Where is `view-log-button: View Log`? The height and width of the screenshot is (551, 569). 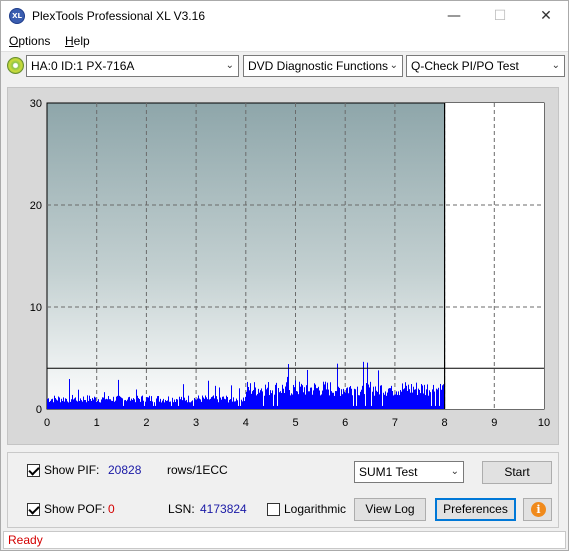
view-log-button: View Log is located at coordinates (390, 509).